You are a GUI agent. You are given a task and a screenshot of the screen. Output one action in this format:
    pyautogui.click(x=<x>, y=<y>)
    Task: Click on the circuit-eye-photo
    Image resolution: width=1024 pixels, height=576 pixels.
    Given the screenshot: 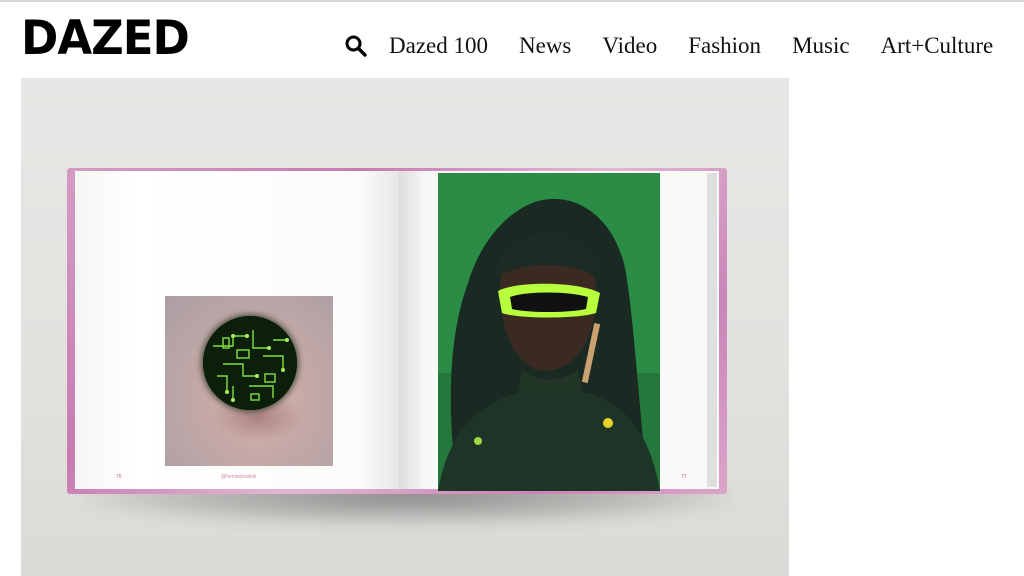 What is the action you would take?
    pyautogui.click(x=249, y=381)
    